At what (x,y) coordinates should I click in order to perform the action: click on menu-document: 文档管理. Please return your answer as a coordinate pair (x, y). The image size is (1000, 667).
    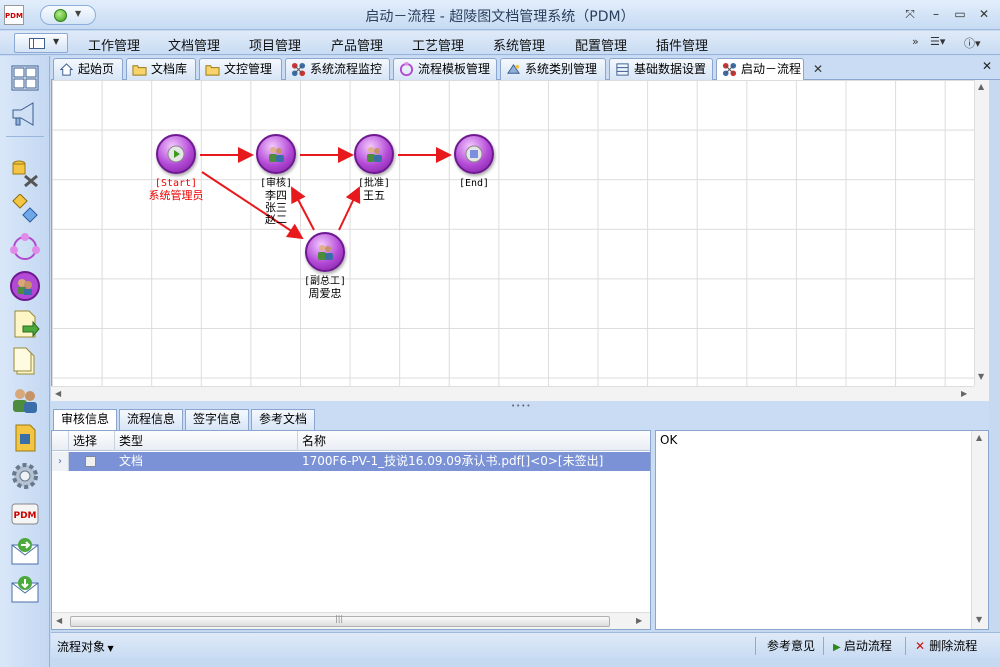
    Looking at the image, I should click on (194, 44).